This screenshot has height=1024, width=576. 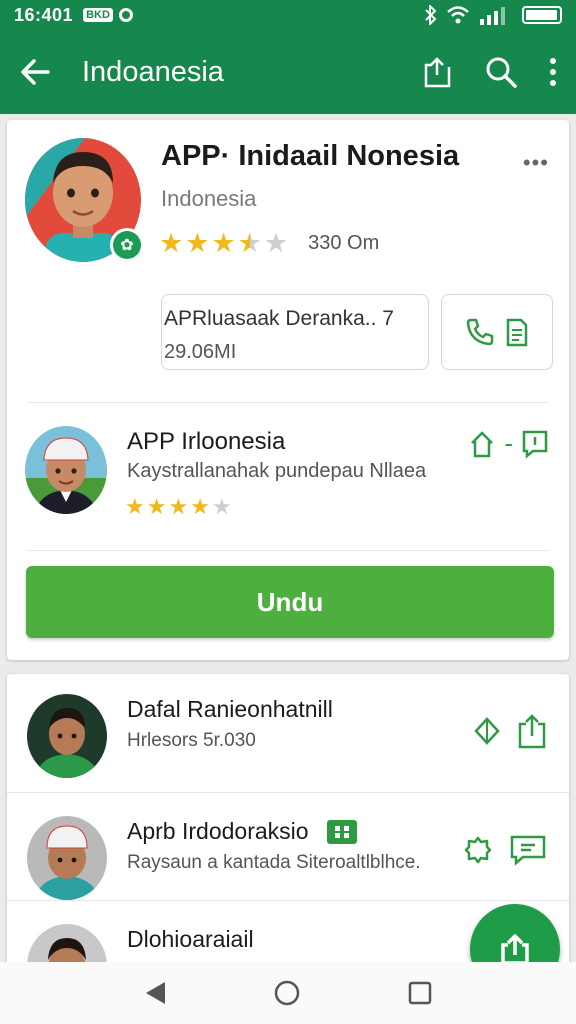 I want to click on list-item-name: Dafal Ranieonhatnill, so click(x=230, y=709).